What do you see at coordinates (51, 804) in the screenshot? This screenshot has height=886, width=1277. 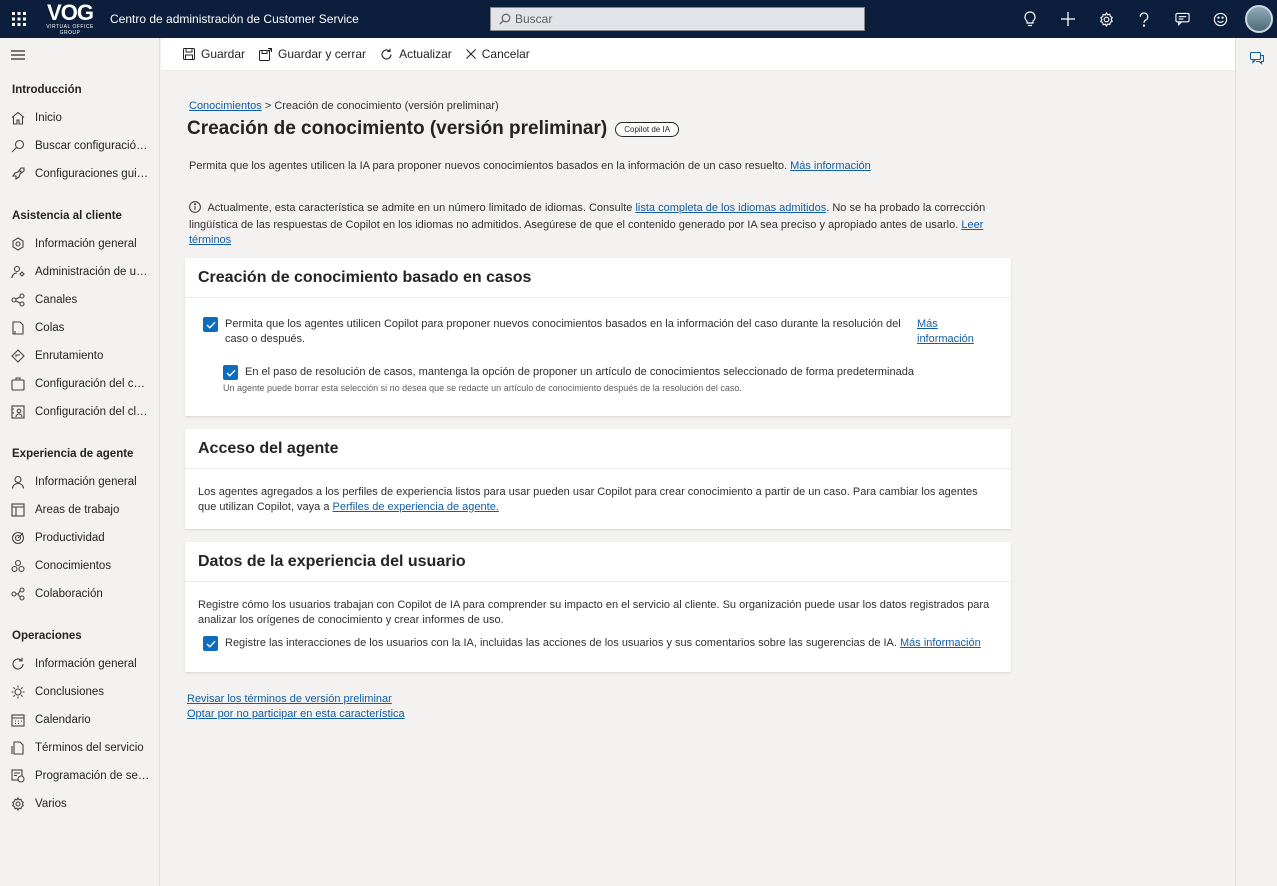 I see `sidebar-item-label: Varios` at bounding box center [51, 804].